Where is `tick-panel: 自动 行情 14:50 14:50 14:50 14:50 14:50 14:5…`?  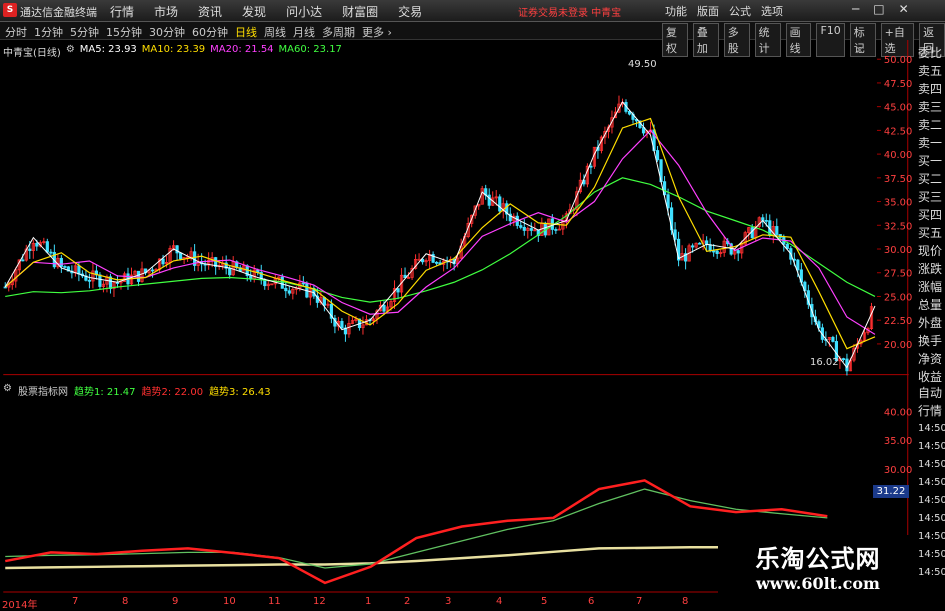 tick-panel: 自动 行情 14:50 14:50 14:50 14:50 14:50 14:5… is located at coordinates (931, 483).